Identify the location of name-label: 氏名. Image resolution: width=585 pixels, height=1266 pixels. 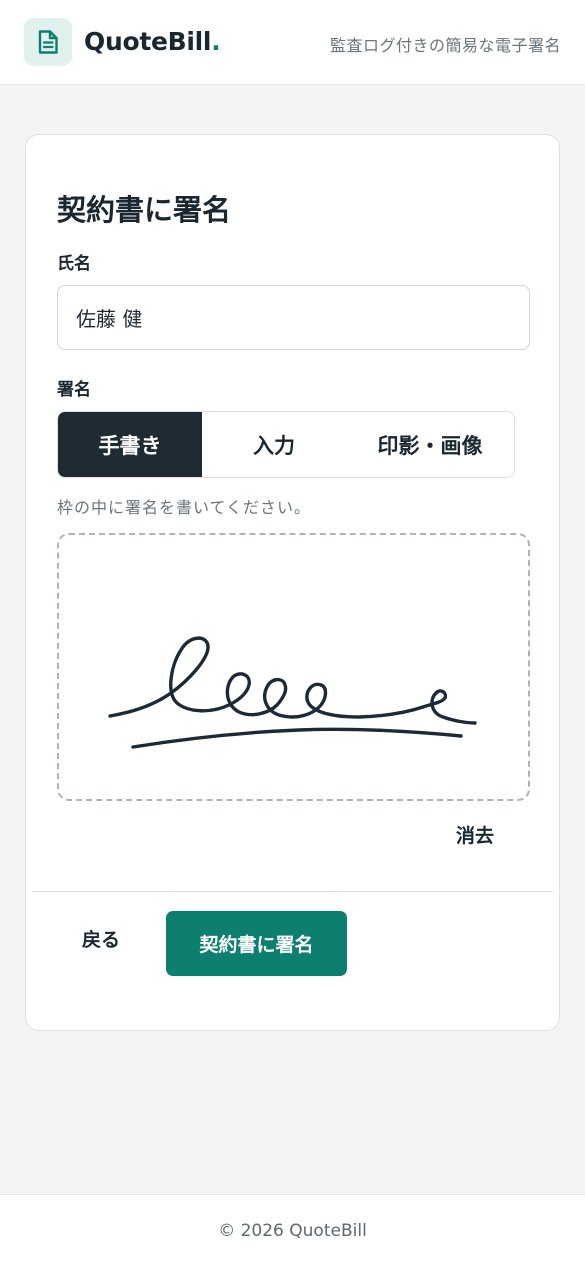
(74, 264).